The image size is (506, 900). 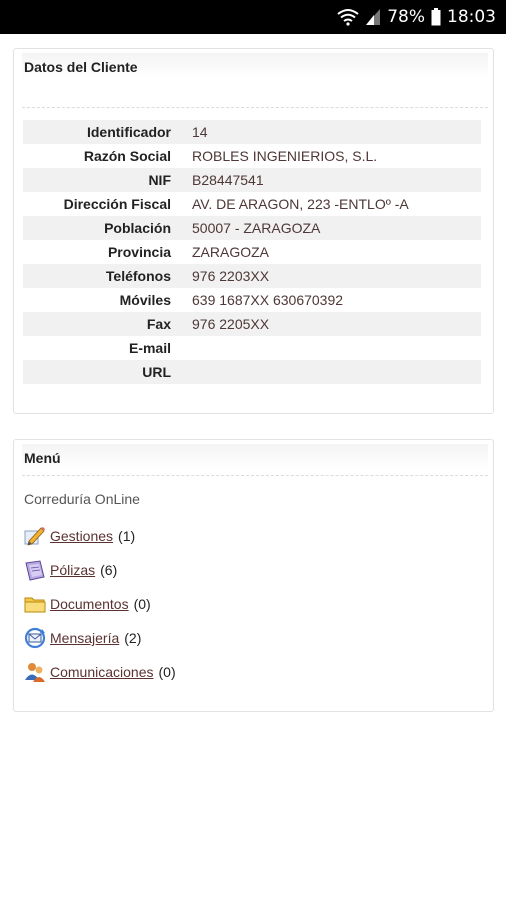 What do you see at coordinates (255, 66) in the screenshot?
I see `client-panel-title: Datos del Cliente` at bounding box center [255, 66].